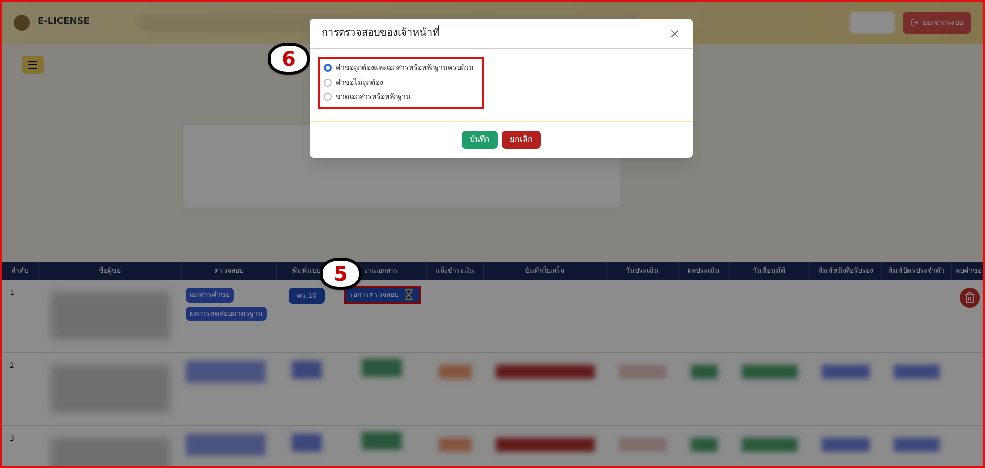  Describe the element at coordinates (381, 33) in the screenshot. I see `dialog-title: การตรวจสอบของเจ้าหน้าที่` at that location.